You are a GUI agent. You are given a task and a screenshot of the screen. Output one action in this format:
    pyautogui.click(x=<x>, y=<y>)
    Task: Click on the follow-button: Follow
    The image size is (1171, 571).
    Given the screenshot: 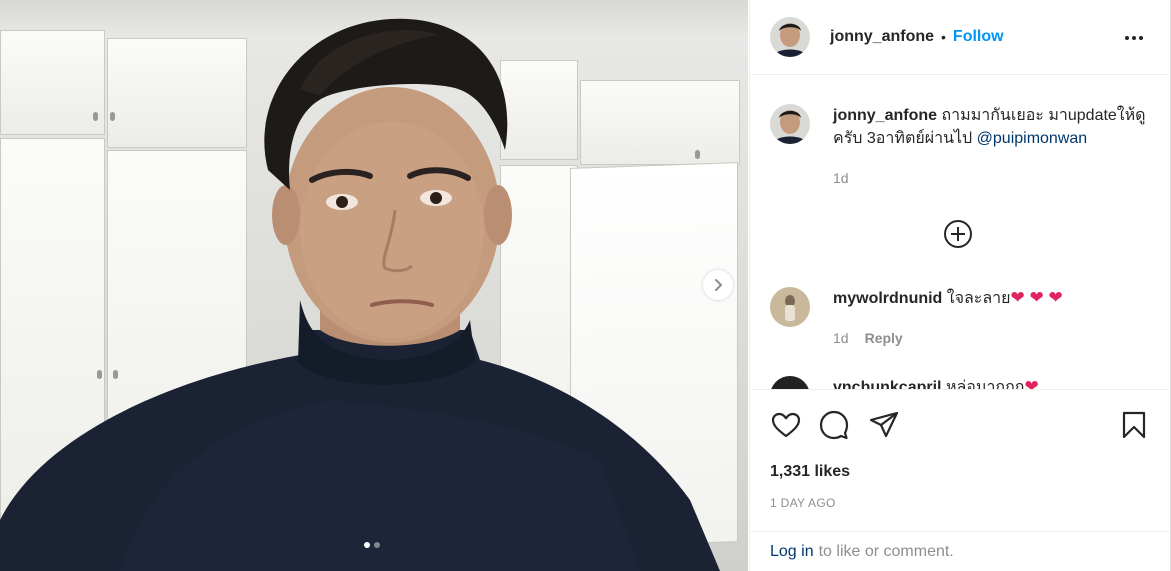 What is the action you would take?
    pyautogui.click(x=978, y=37)
    